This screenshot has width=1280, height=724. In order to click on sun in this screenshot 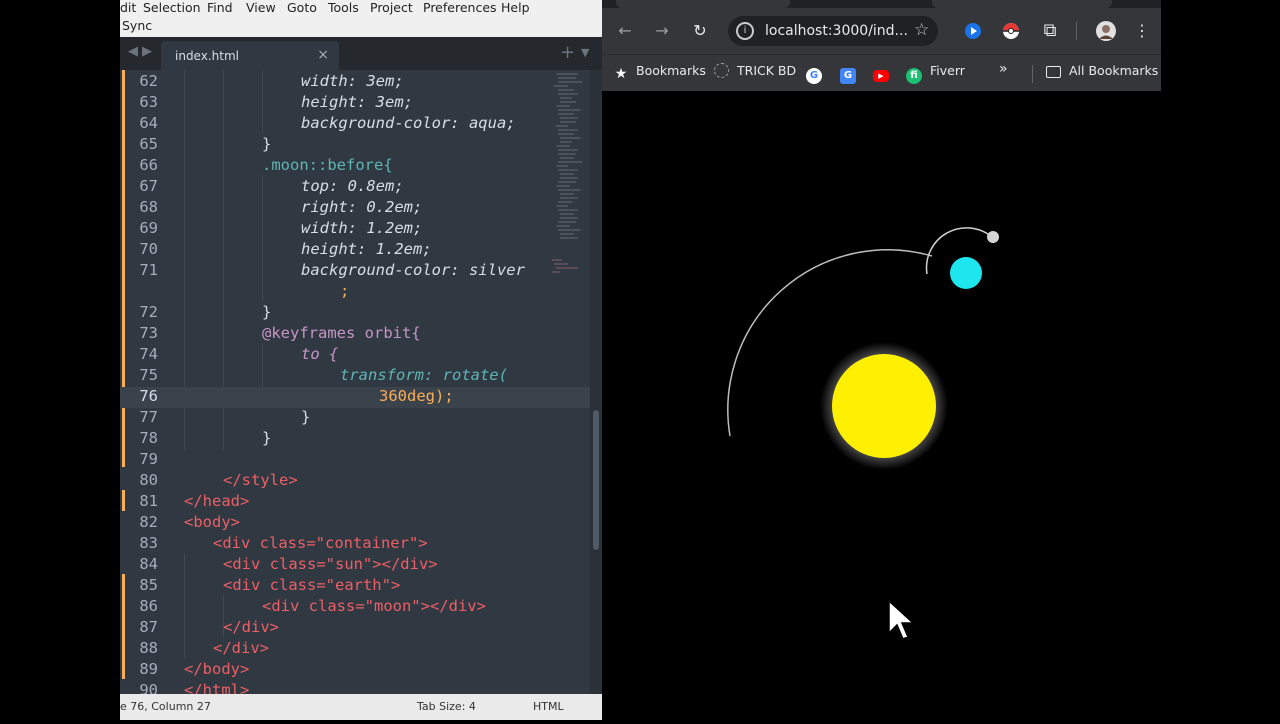, I will do `click(884, 406)`.